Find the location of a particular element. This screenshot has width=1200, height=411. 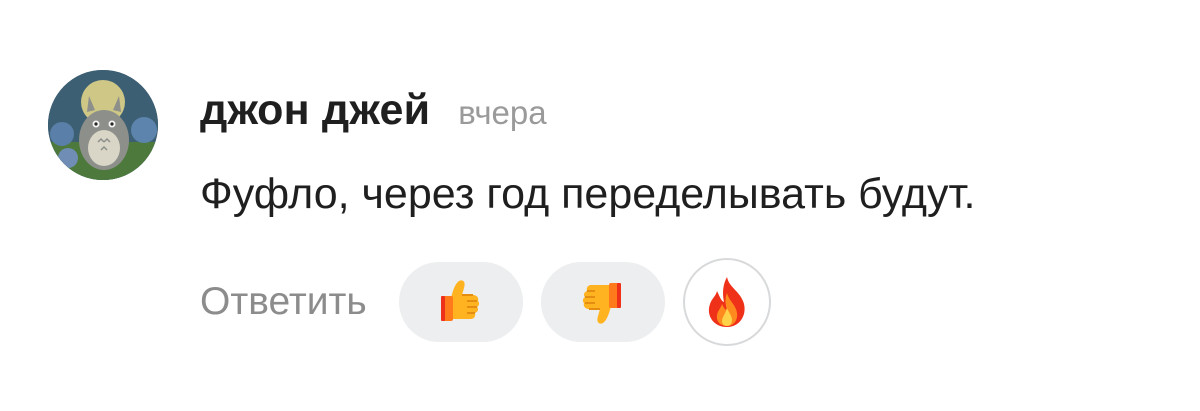

comment-time: вчера is located at coordinates (502, 112).